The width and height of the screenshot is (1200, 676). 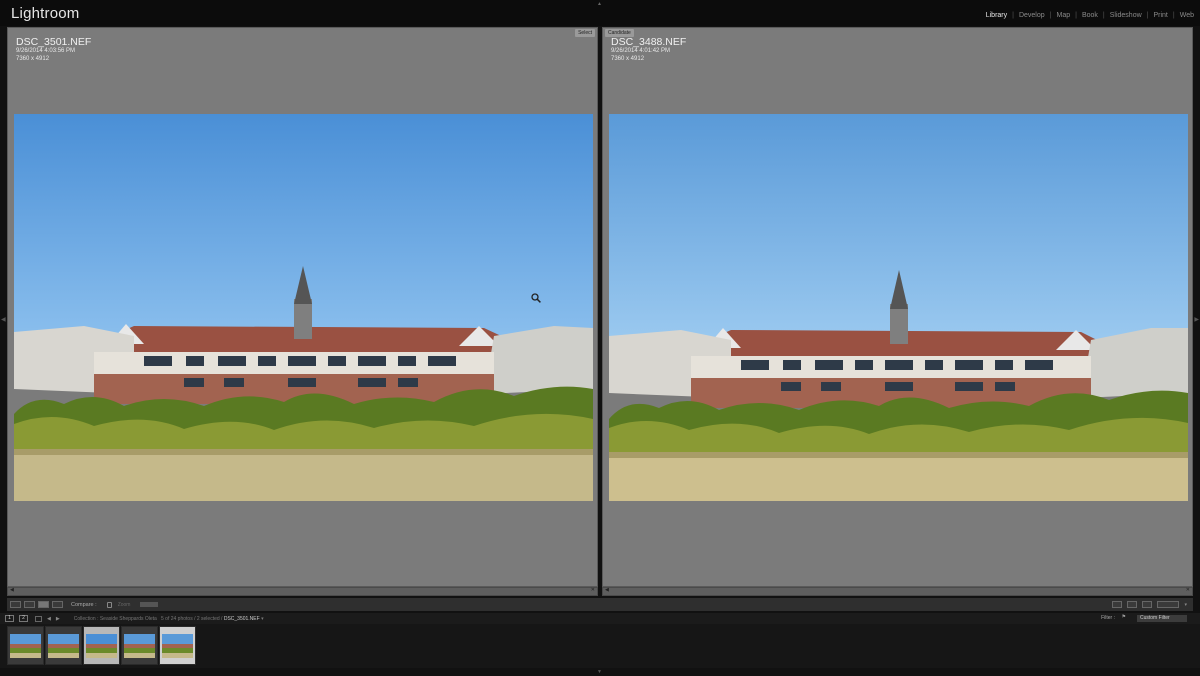 What do you see at coordinates (241, 618) in the screenshot?
I see `current-file: DSC_3501.NEF` at bounding box center [241, 618].